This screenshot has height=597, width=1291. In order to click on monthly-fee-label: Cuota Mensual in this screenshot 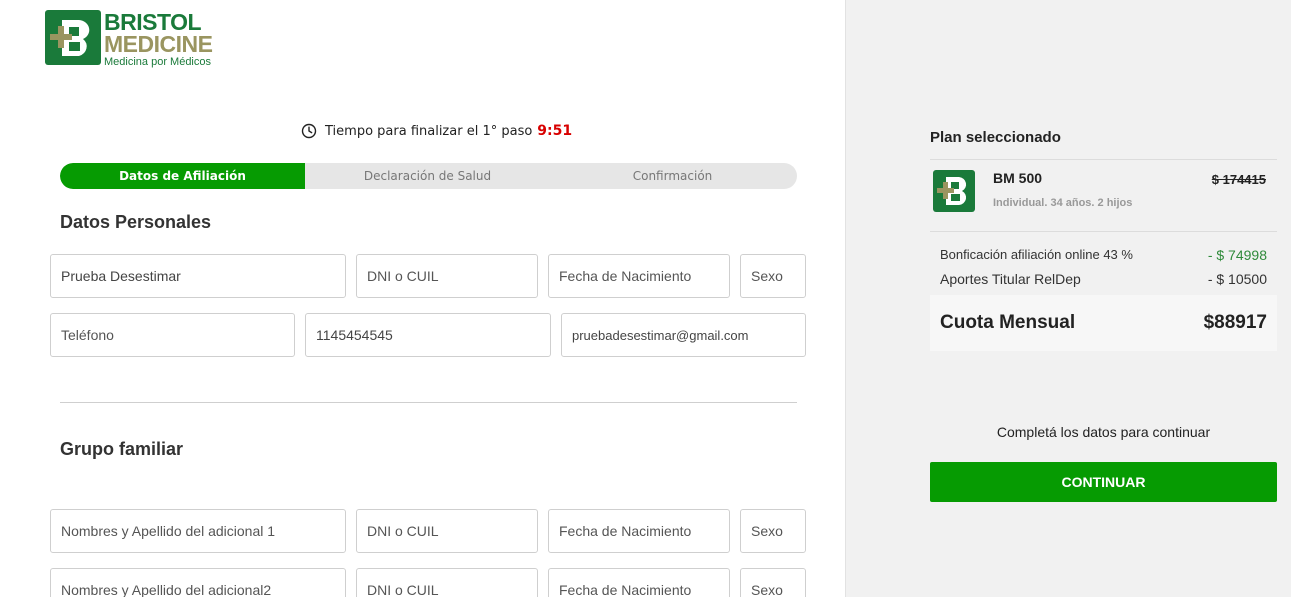, I will do `click(1008, 322)`.